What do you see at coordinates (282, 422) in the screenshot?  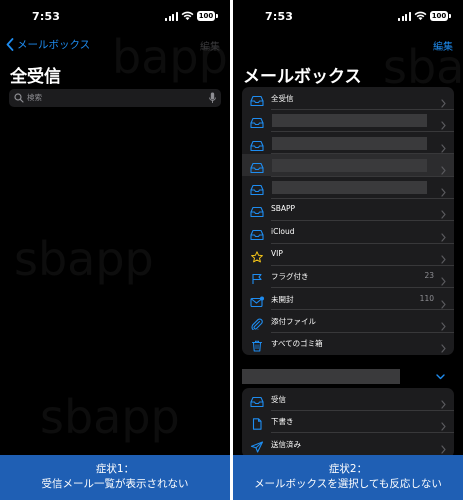 I see `mailbox-label: 下書き` at bounding box center [282, 422].